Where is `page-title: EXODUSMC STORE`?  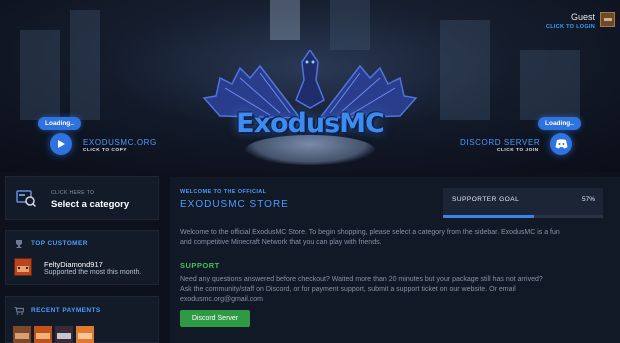
page-title: EXODUSMC STORE is located at coordinates (234, 204).